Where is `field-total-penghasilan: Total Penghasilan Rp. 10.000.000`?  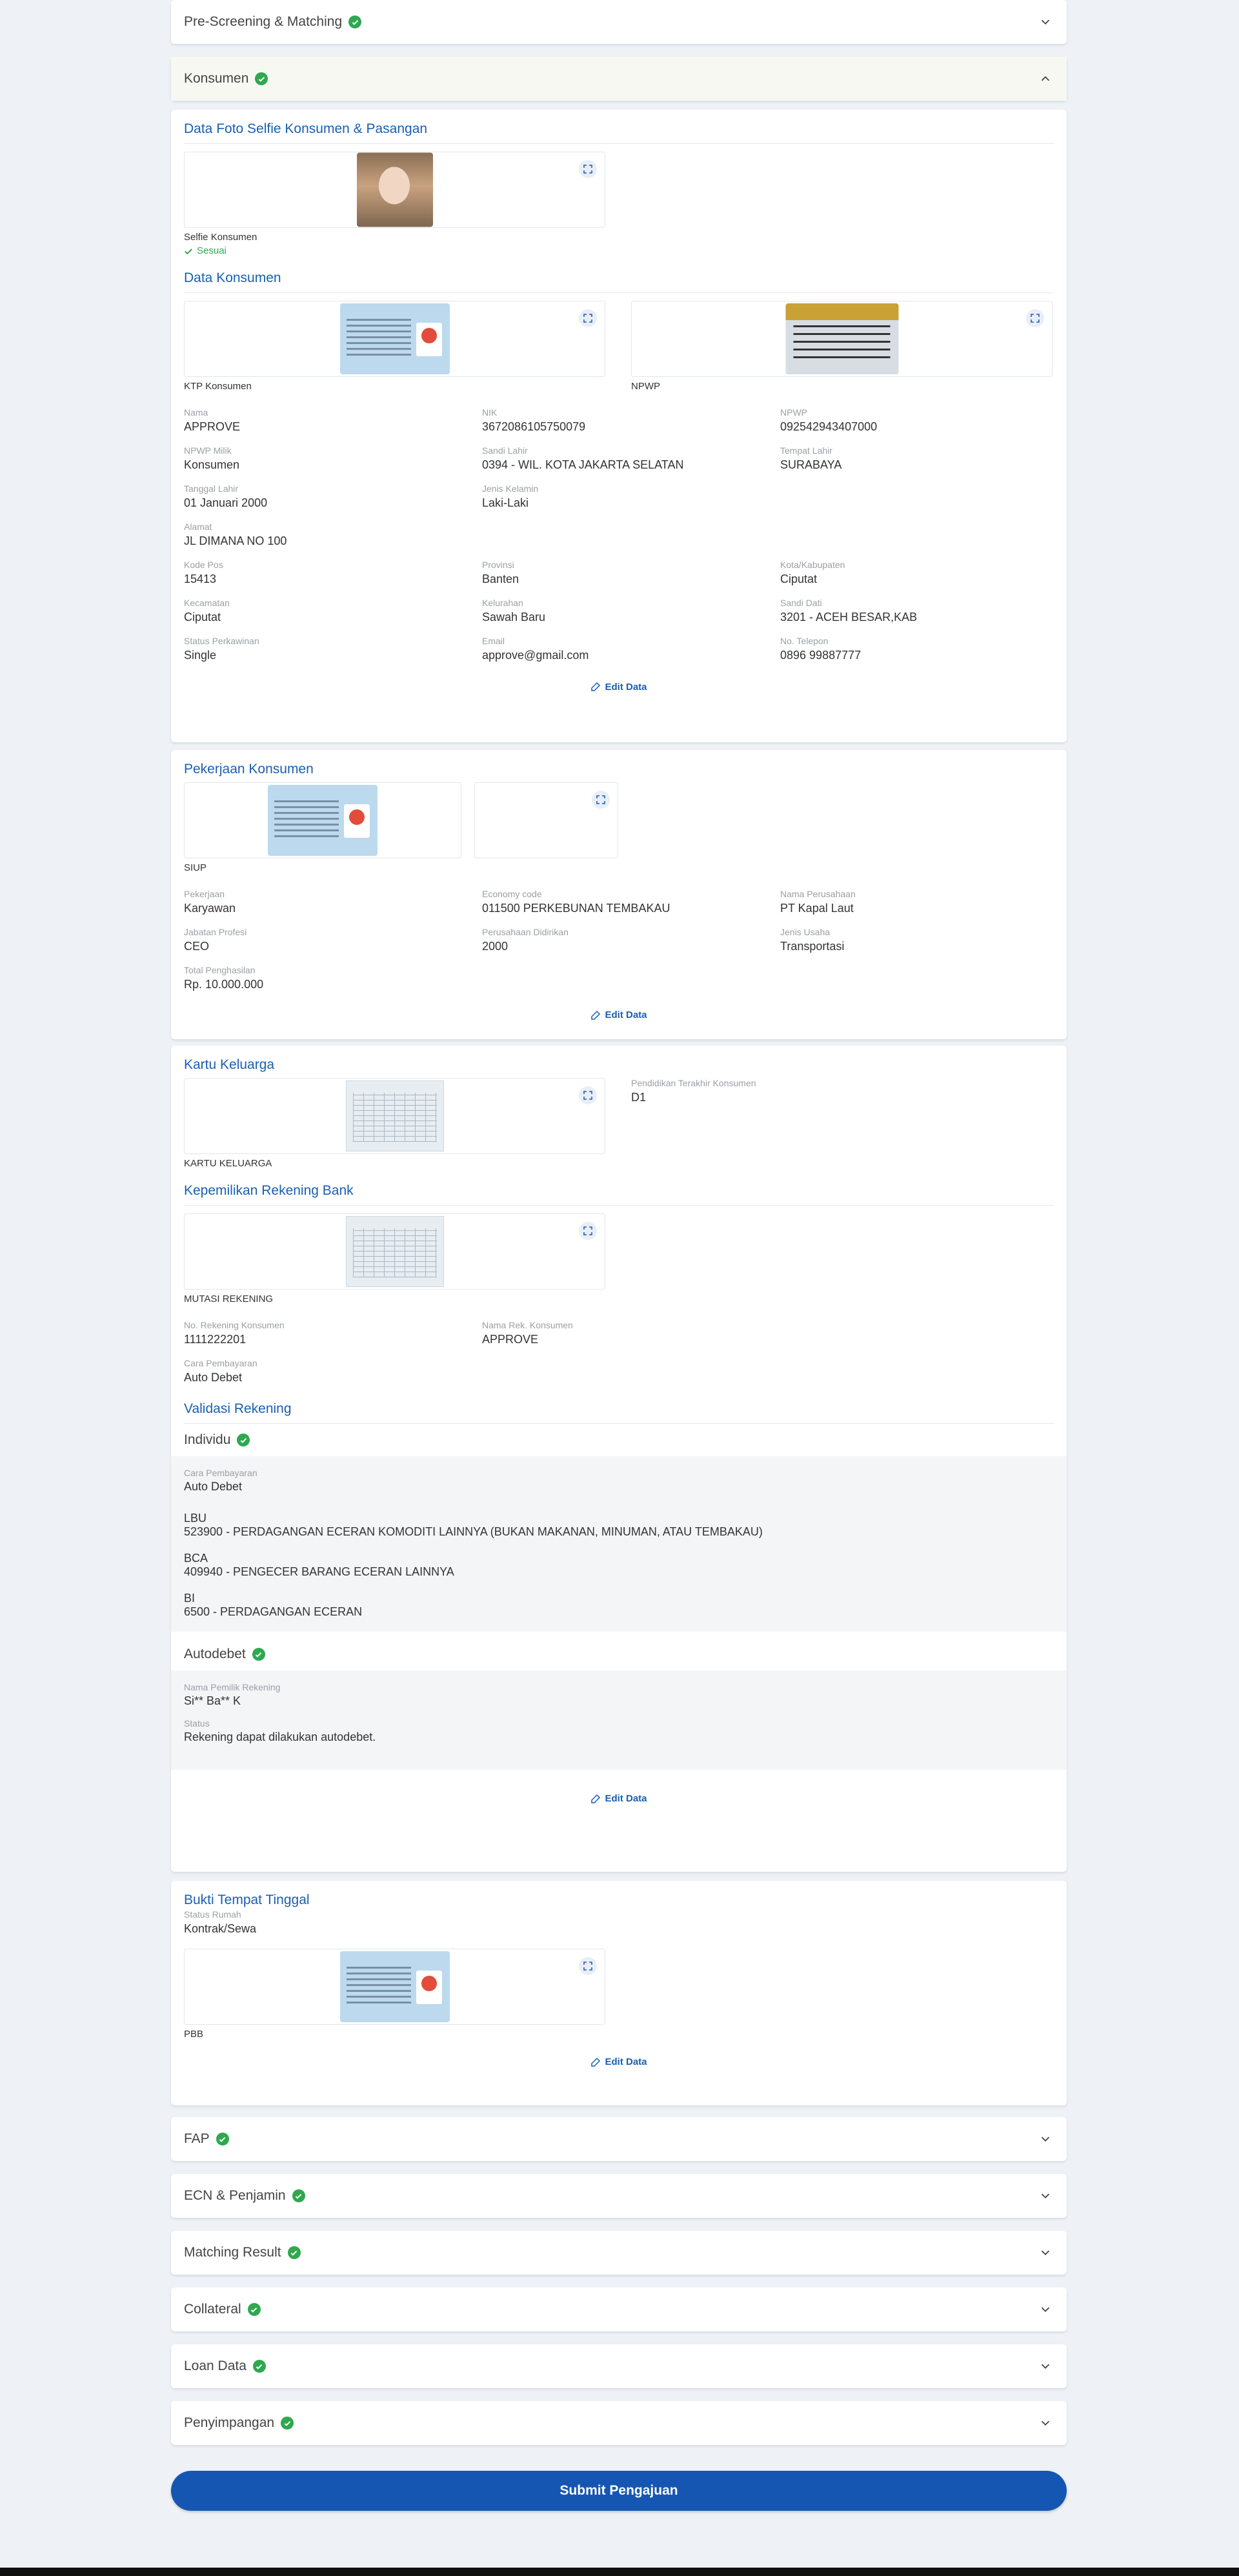
field-total-penghasilan: Total Penghasilan Rp. 10.000.000 is located at coordinates (224, 978).